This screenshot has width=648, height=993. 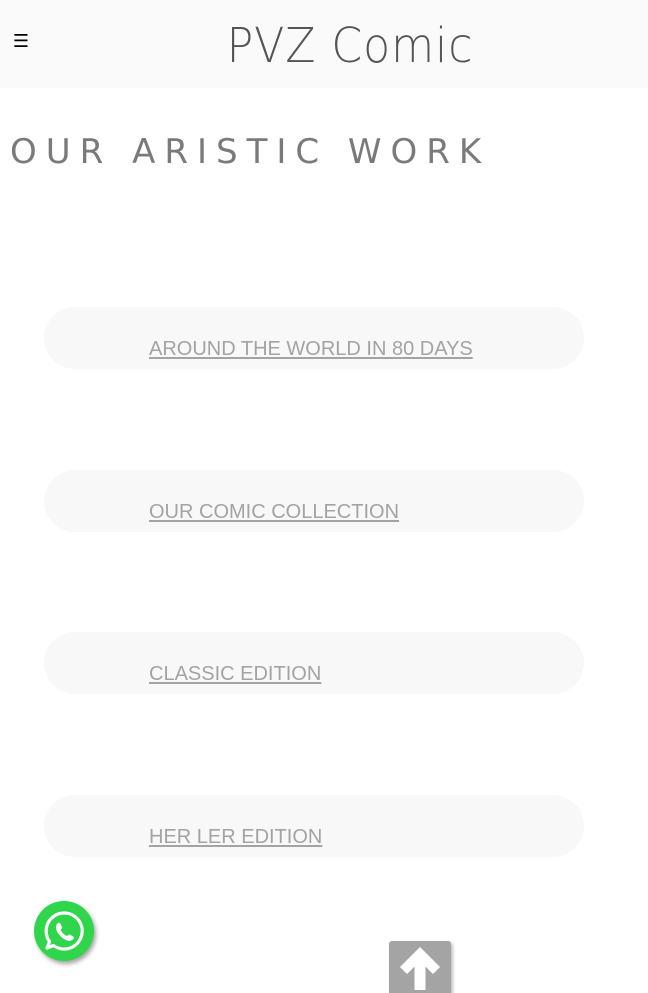 I want to click on hamburger-menu-icon: ☰, so click(x=21, y=42).